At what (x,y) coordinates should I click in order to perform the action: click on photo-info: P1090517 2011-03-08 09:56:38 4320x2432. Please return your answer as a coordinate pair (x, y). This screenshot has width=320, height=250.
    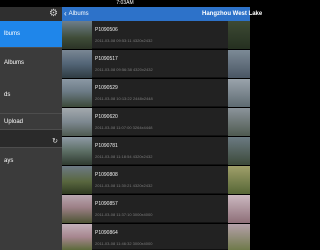
    Looking at the image, I should click on (160, 64).